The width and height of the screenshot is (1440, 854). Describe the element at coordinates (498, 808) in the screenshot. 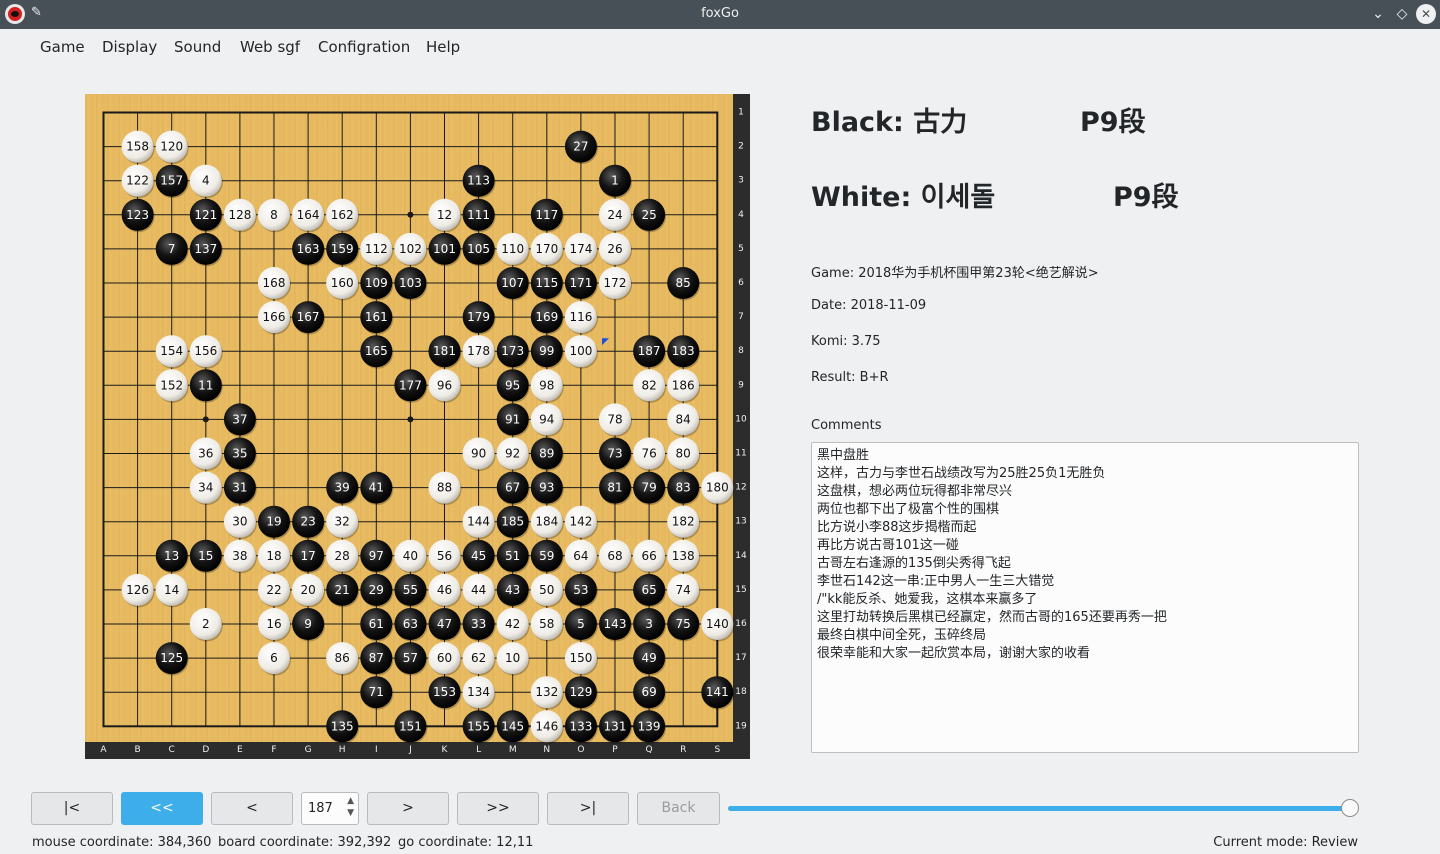

I see `fast-forward-button: >>` at that location.